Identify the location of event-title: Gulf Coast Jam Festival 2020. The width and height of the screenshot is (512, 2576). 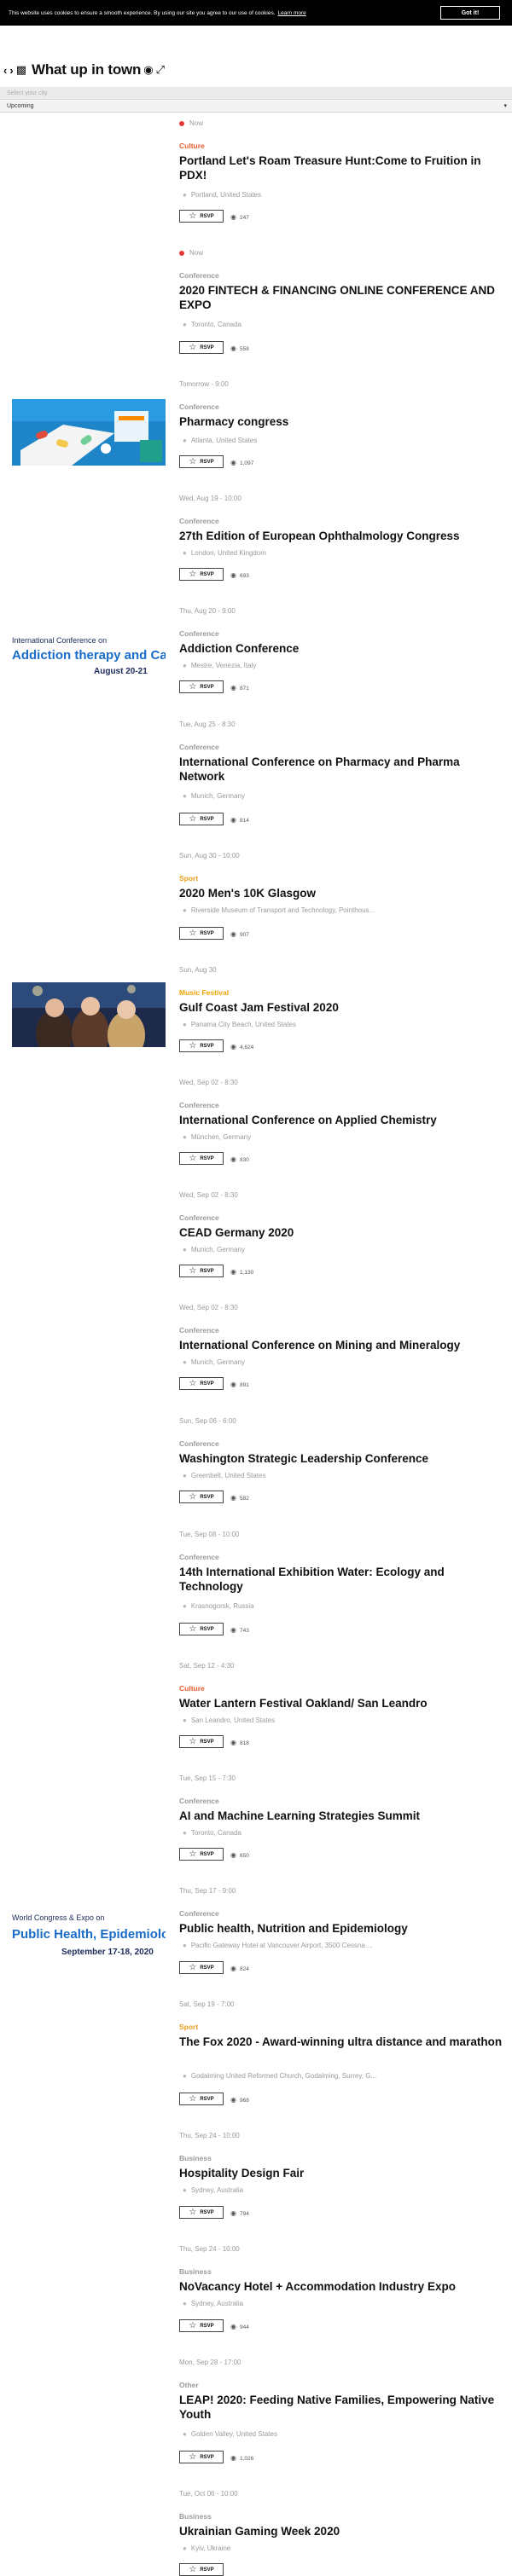
(343, 1008).